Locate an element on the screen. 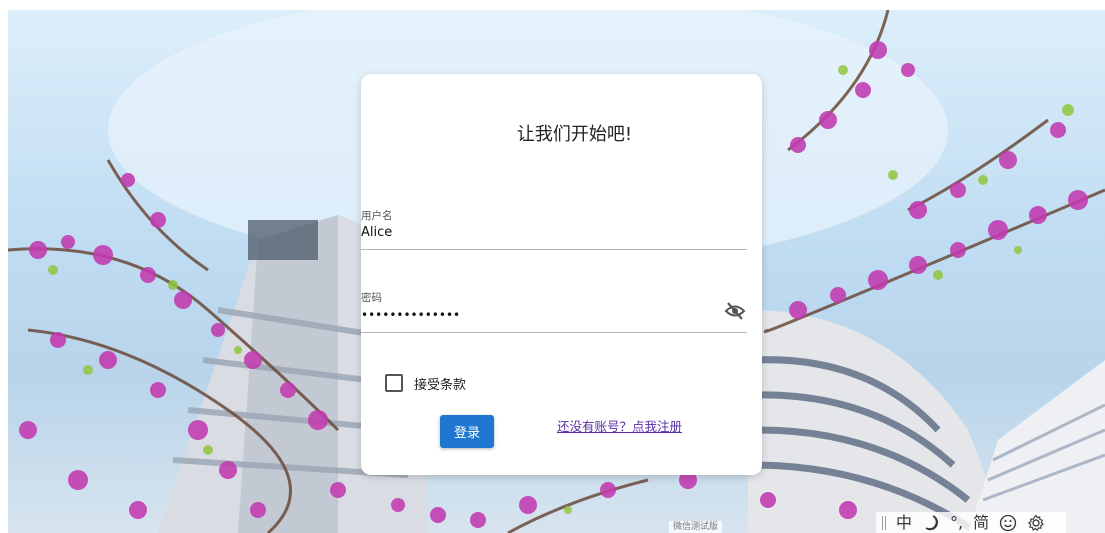 Image resolution: width=1105 pixels, height=533 pixels. eye-off-icon is located at coordinates (735, 311).